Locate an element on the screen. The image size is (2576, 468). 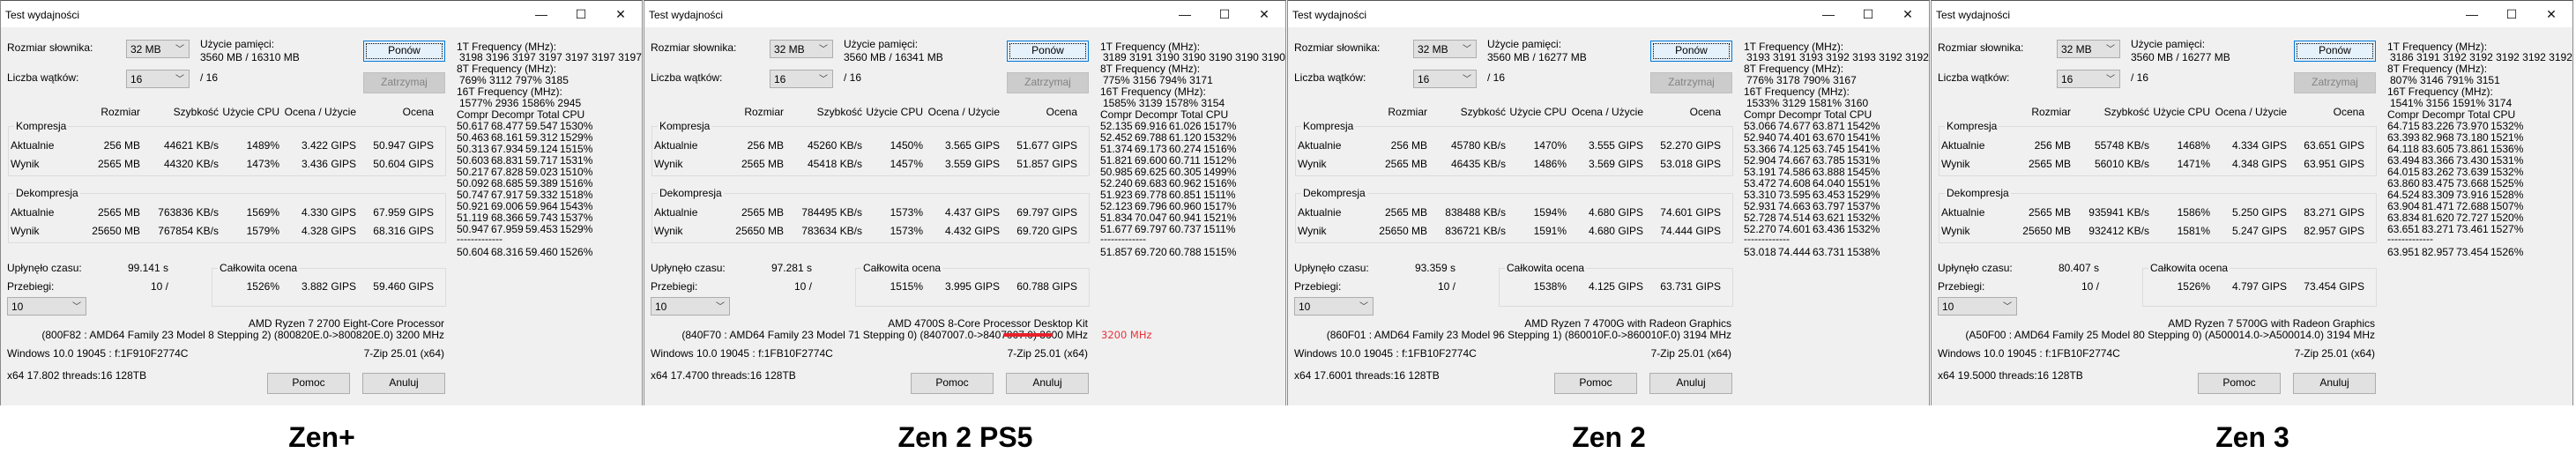
run-cell: 1511% is located at coordinates (1220, 195).